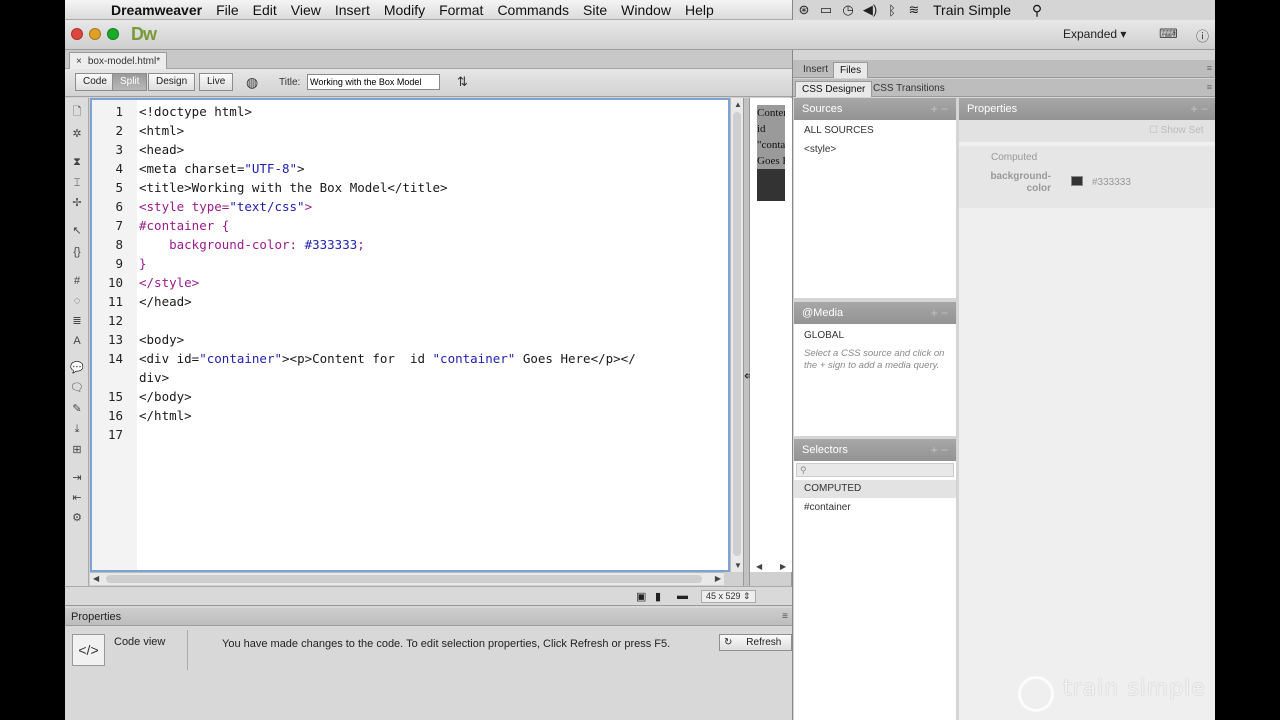 The width and height of the screenshot is (1280, 720). What do you see at coordinates (461, 10) in the screenshot?
I see `menu-format: Format` at bounding box center [461, 10].